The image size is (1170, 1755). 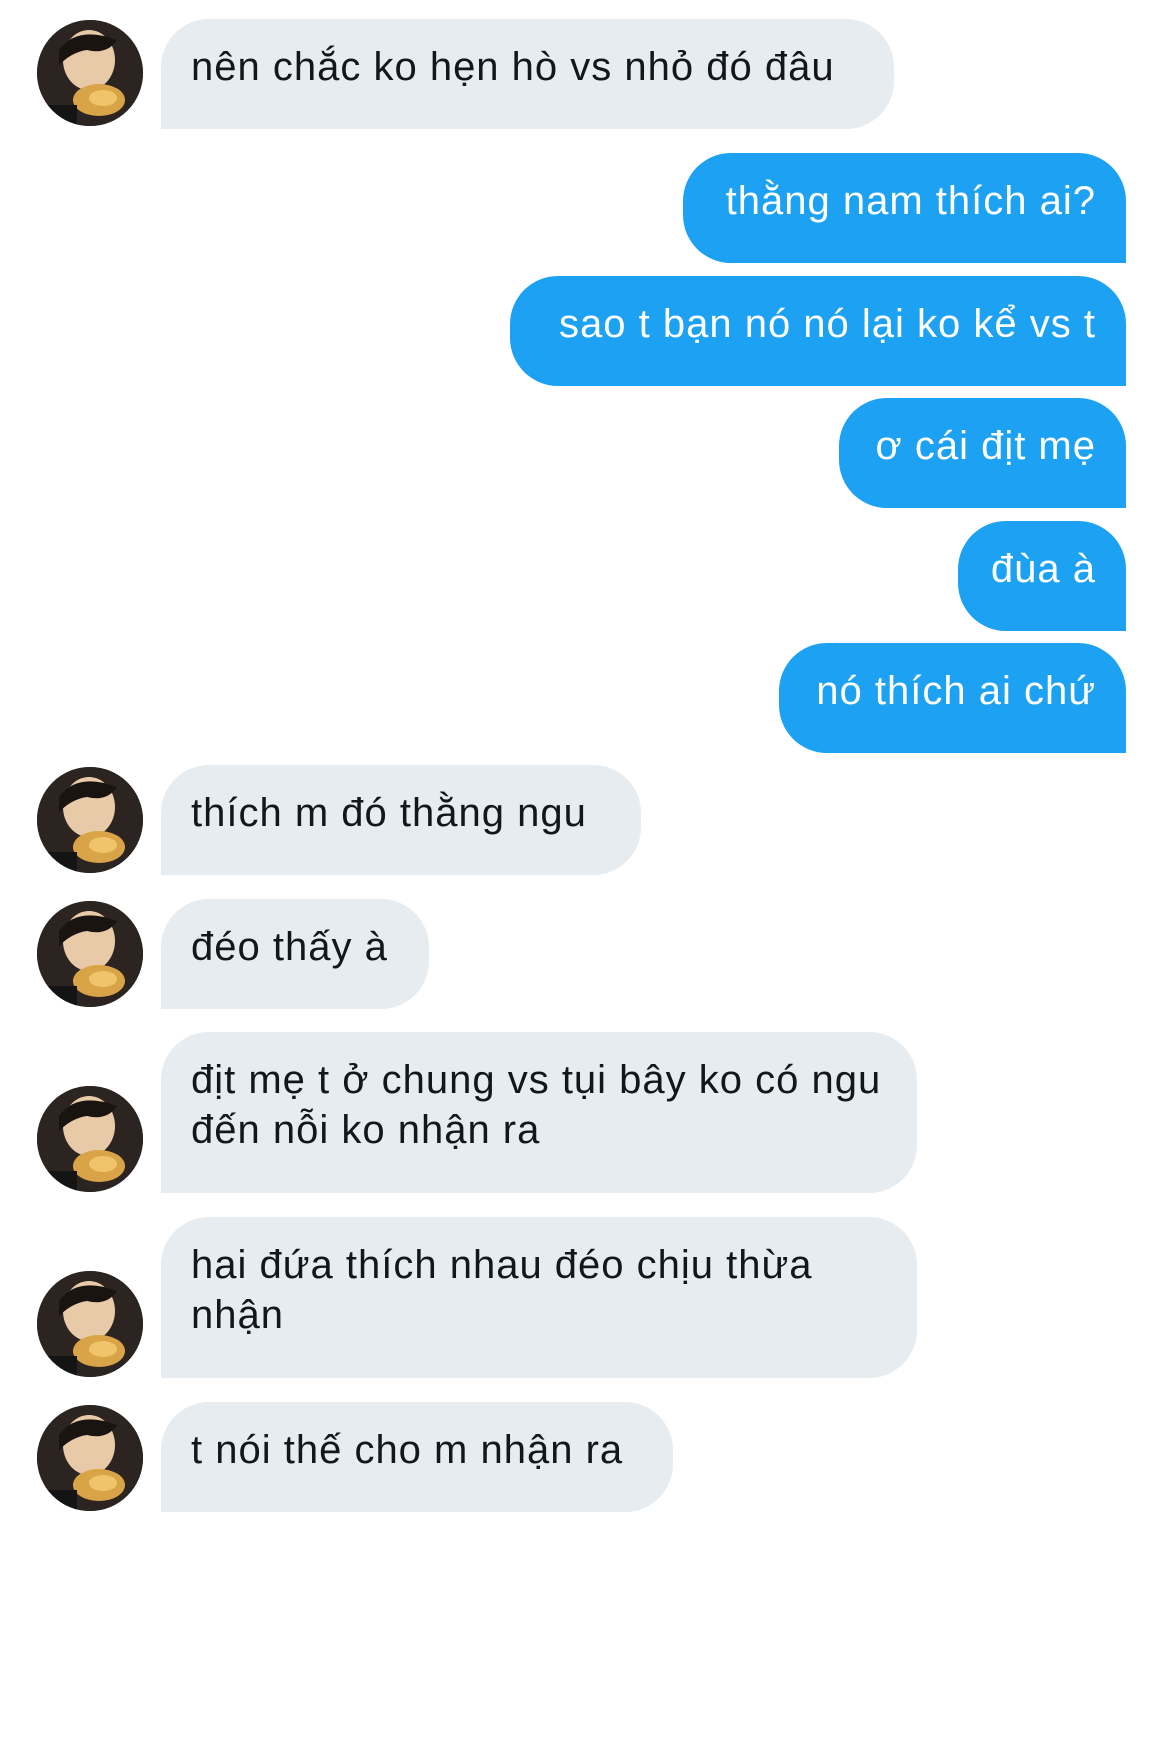 I want to click on incoming-message: đéo thấy à, so click(x=295, y=954).